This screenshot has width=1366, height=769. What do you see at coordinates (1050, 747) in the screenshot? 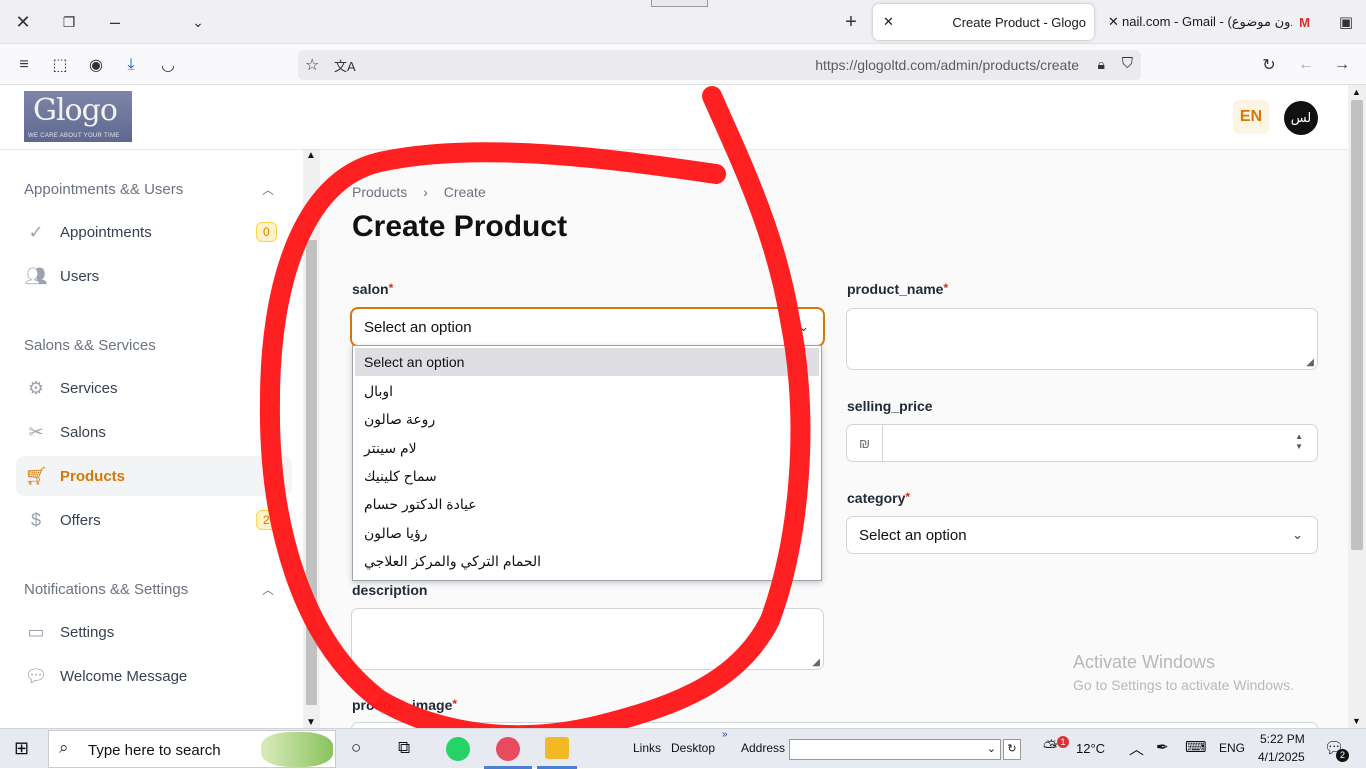
I see `weather-icon: ⛅︎` at bounding box center [1050, 747].